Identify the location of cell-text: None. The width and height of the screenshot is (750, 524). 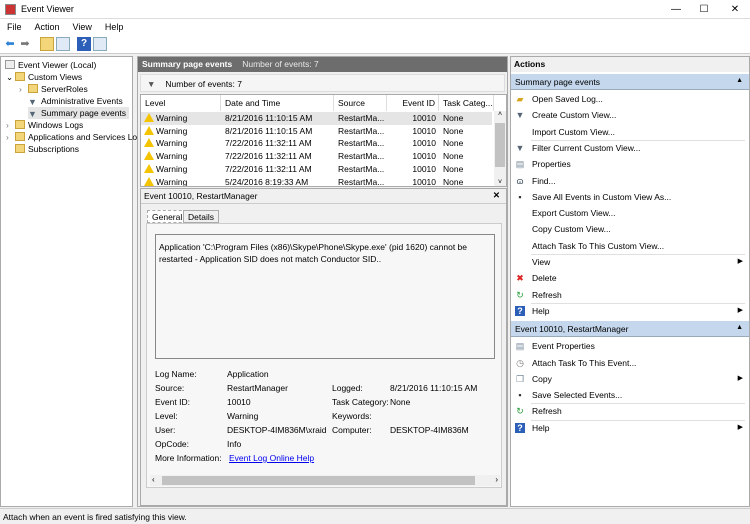
(453, 156).